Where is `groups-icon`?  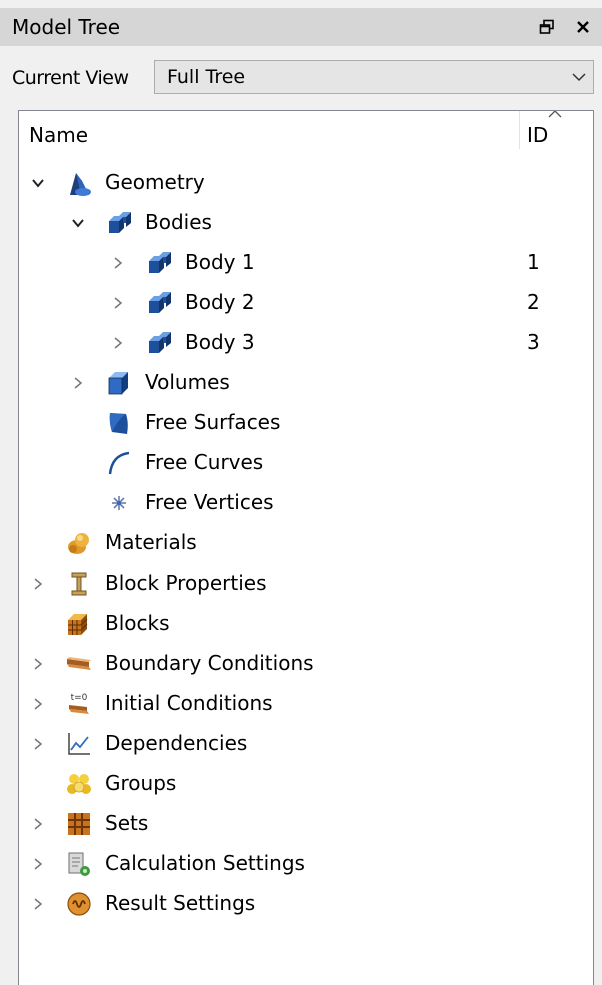 groups-icon is located at coordinates (79, 784).